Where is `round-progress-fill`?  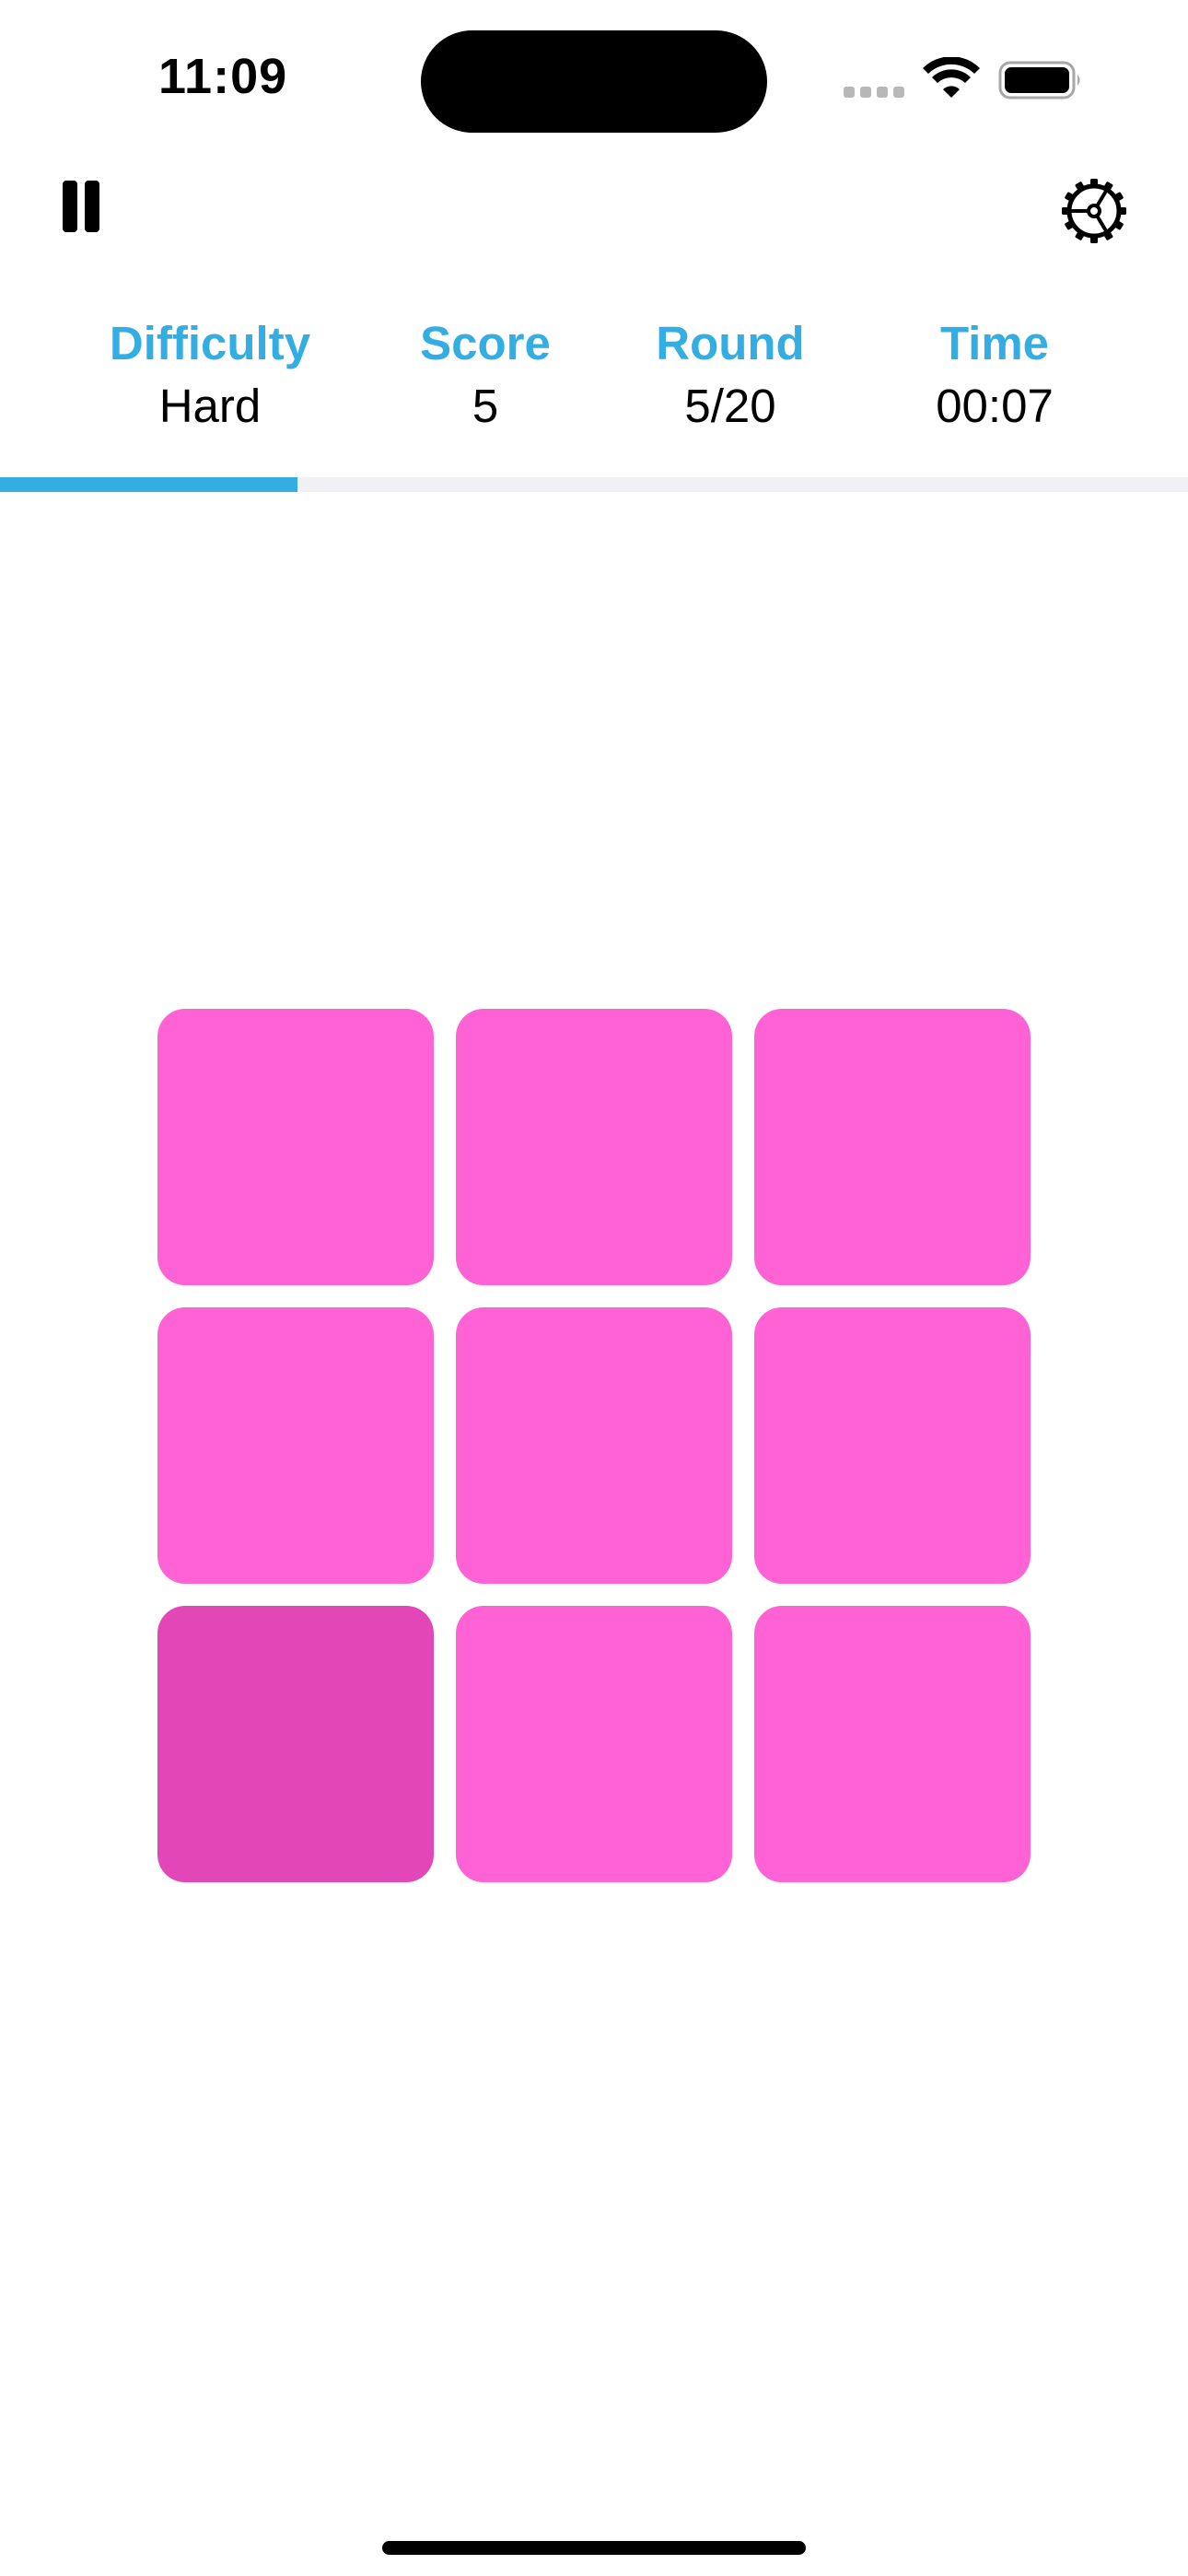 round-progress-fill is located at coordinates (148, 484).